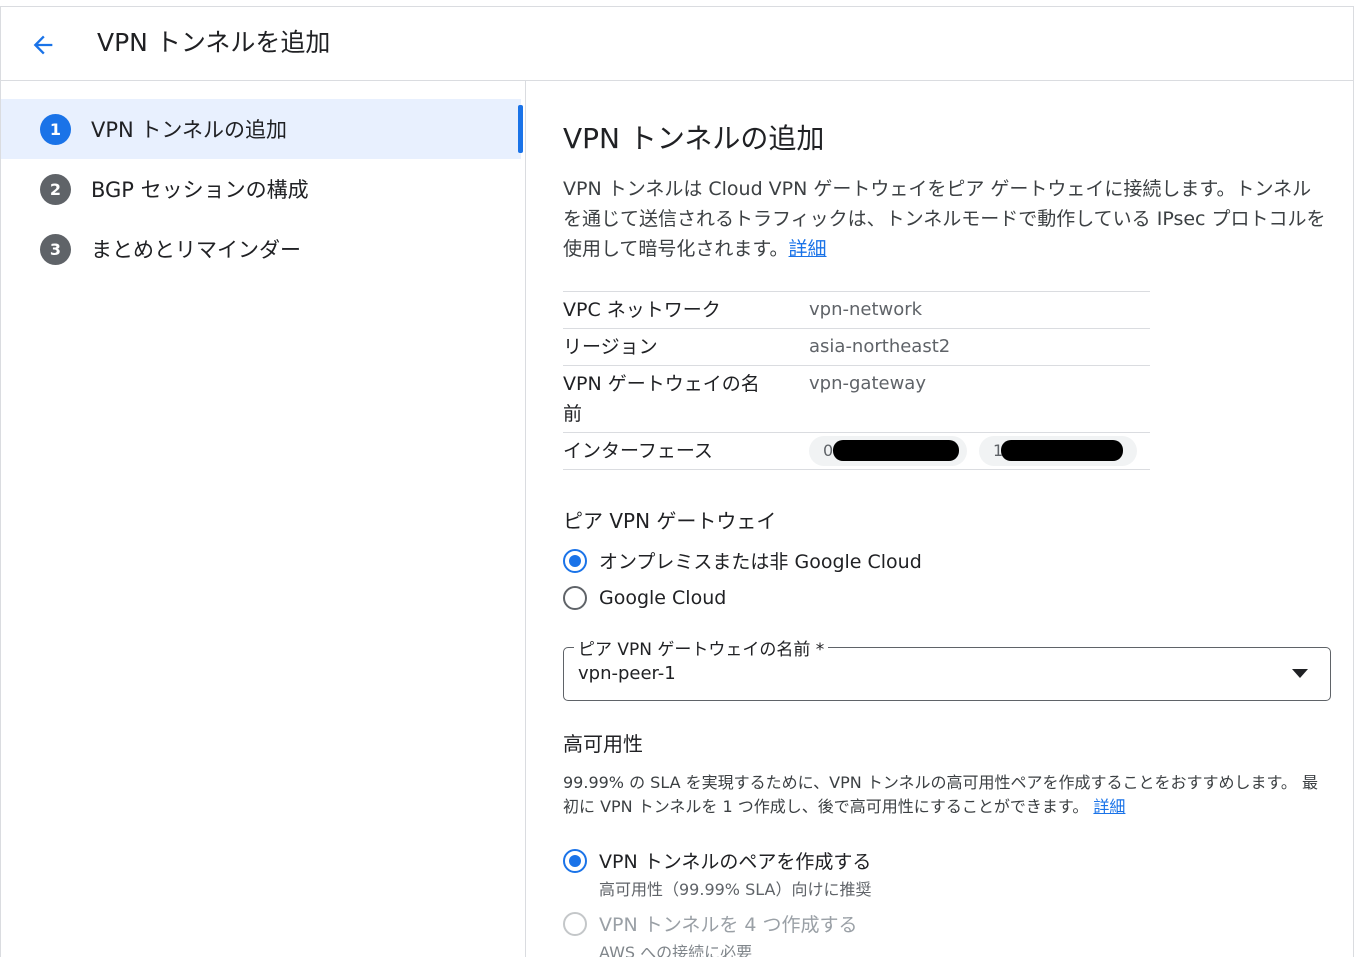 This screenshot has width=1354, height=957. I want to click on radio-tunnel-pair: VPN トンネルのペアを作成する, so click(717, 860).